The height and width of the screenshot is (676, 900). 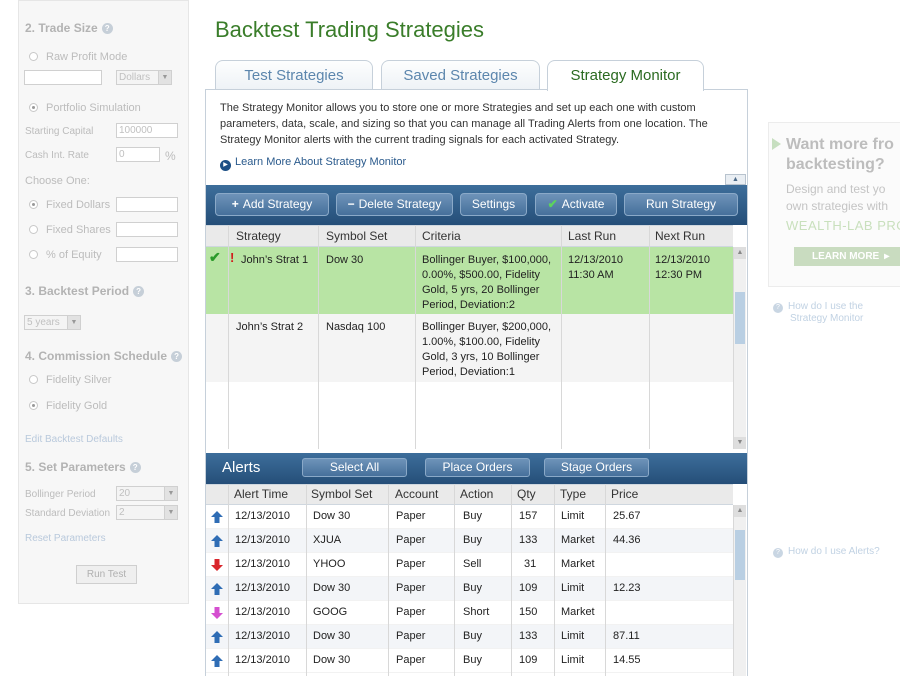 What do you see at coordinates (416, 494) in the screenshot?
I see `col-account: Account` at bounding box center [416, 494].